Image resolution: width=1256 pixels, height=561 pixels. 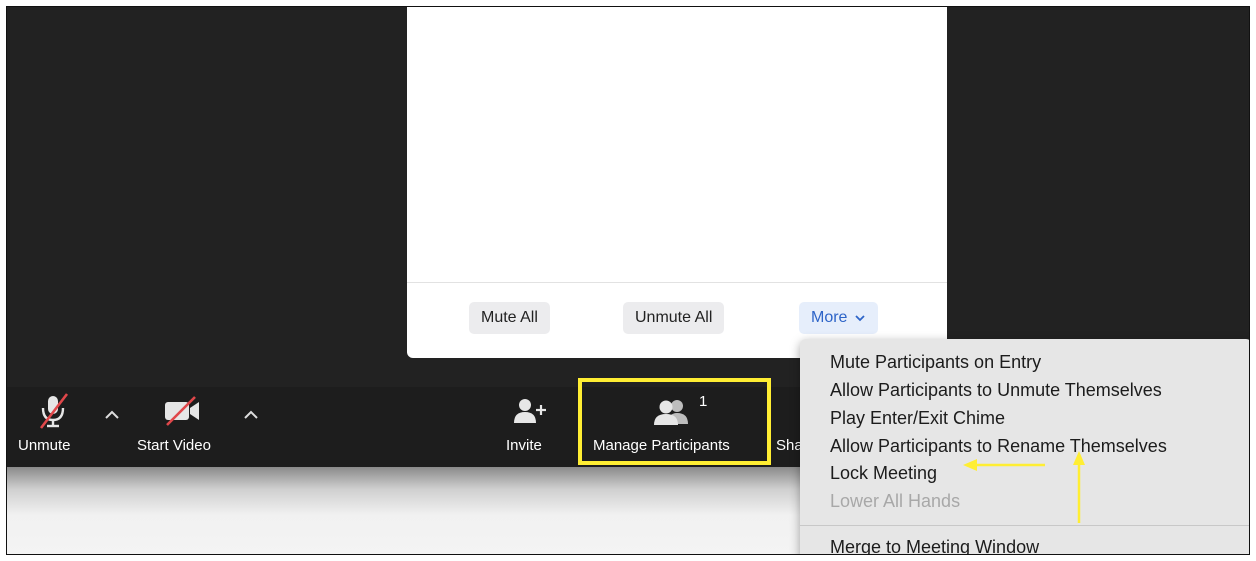 What do you see at coordinates (996, 390) in the screenshot?
I see `menu-item-allow-unmute: Allow Participants to Unmute Themselves` at bounding box center [996, 390].